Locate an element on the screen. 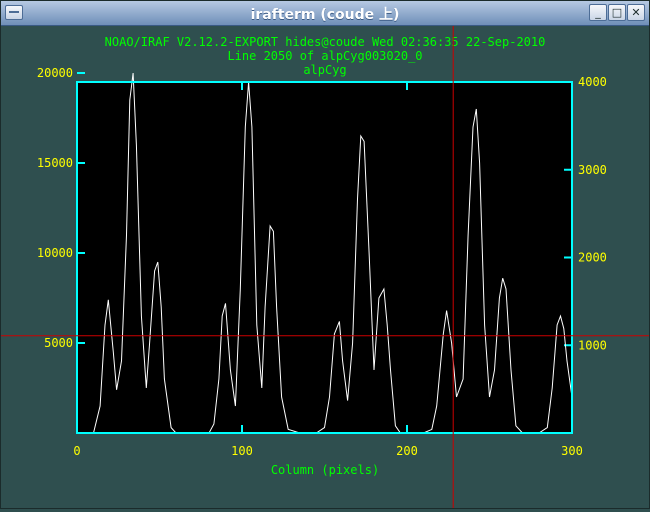 This screenshot has width=650, height=512. chart-title: alpCyg is located at coordinates (324, 70).